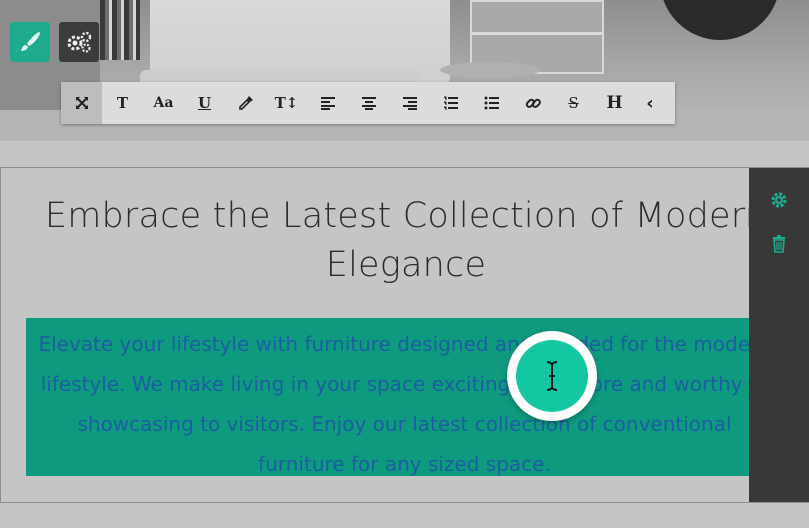 This screenshot has width=809, height=528. I want to click on settings-button, so click(79, 42).